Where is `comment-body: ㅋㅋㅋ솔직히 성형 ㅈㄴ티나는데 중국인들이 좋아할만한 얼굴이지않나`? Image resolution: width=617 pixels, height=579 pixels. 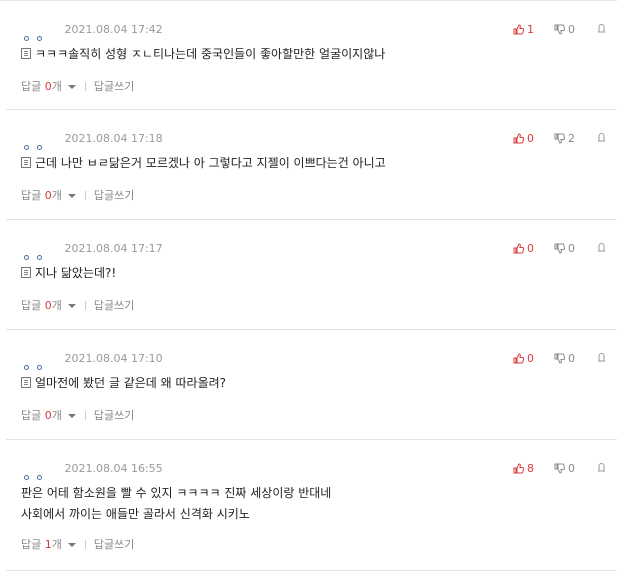 comment-body: ㅋㅋㅋ솔직히 성형 ㅈㄴ티나는데 중국인들이 좋아할만한 얼굴이지않나 is located at coordinates (203, 54).